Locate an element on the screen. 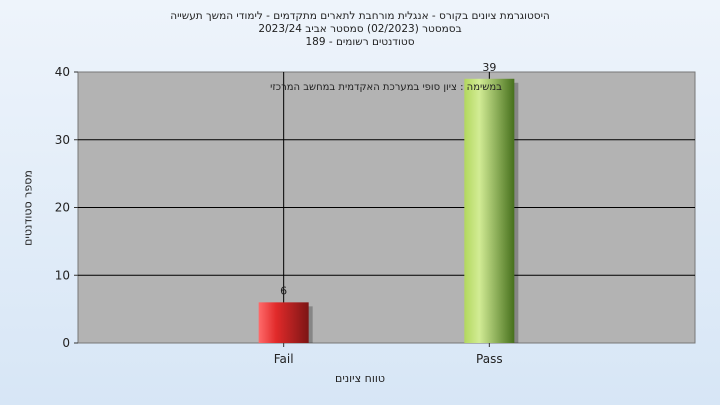  y-tick-label: 10 is located at coordinates (62, 275).